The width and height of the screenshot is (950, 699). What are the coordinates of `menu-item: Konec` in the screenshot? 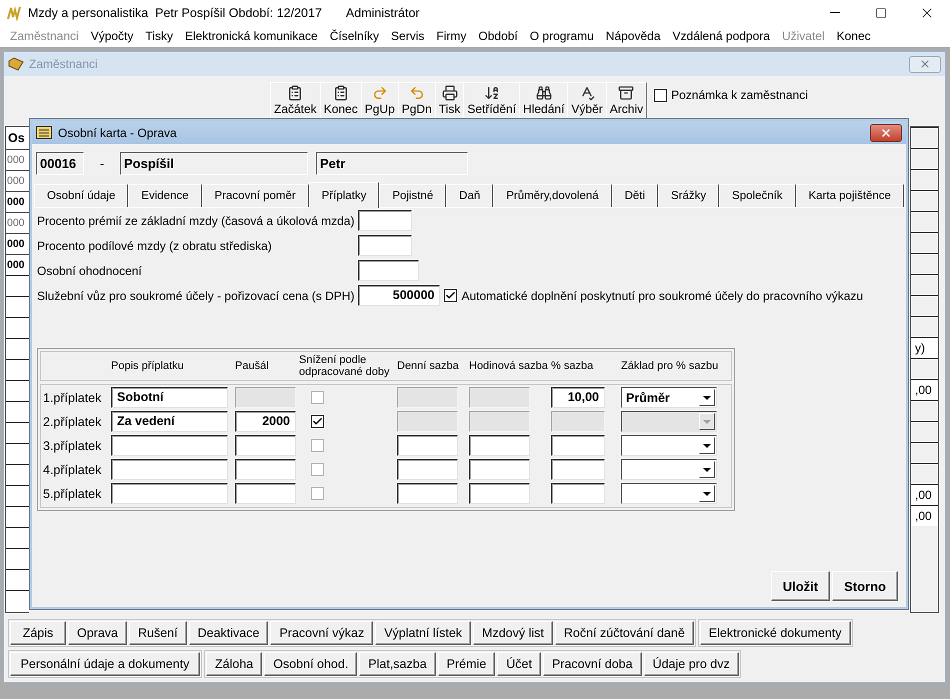 It's located at (853, 36).